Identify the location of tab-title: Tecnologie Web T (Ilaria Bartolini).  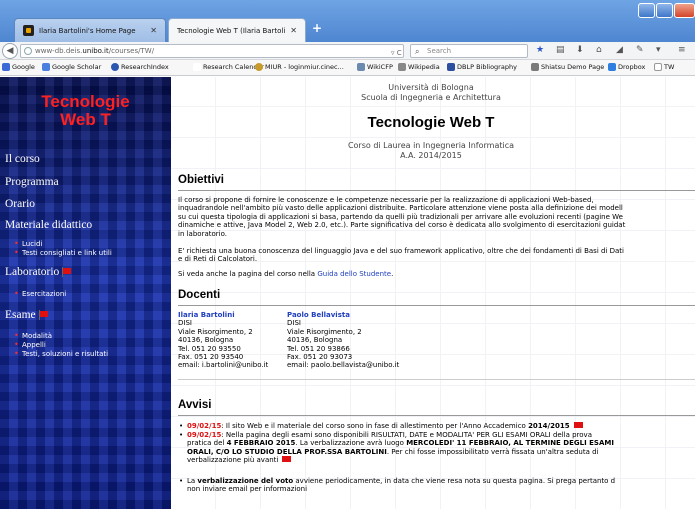
(231, 30).